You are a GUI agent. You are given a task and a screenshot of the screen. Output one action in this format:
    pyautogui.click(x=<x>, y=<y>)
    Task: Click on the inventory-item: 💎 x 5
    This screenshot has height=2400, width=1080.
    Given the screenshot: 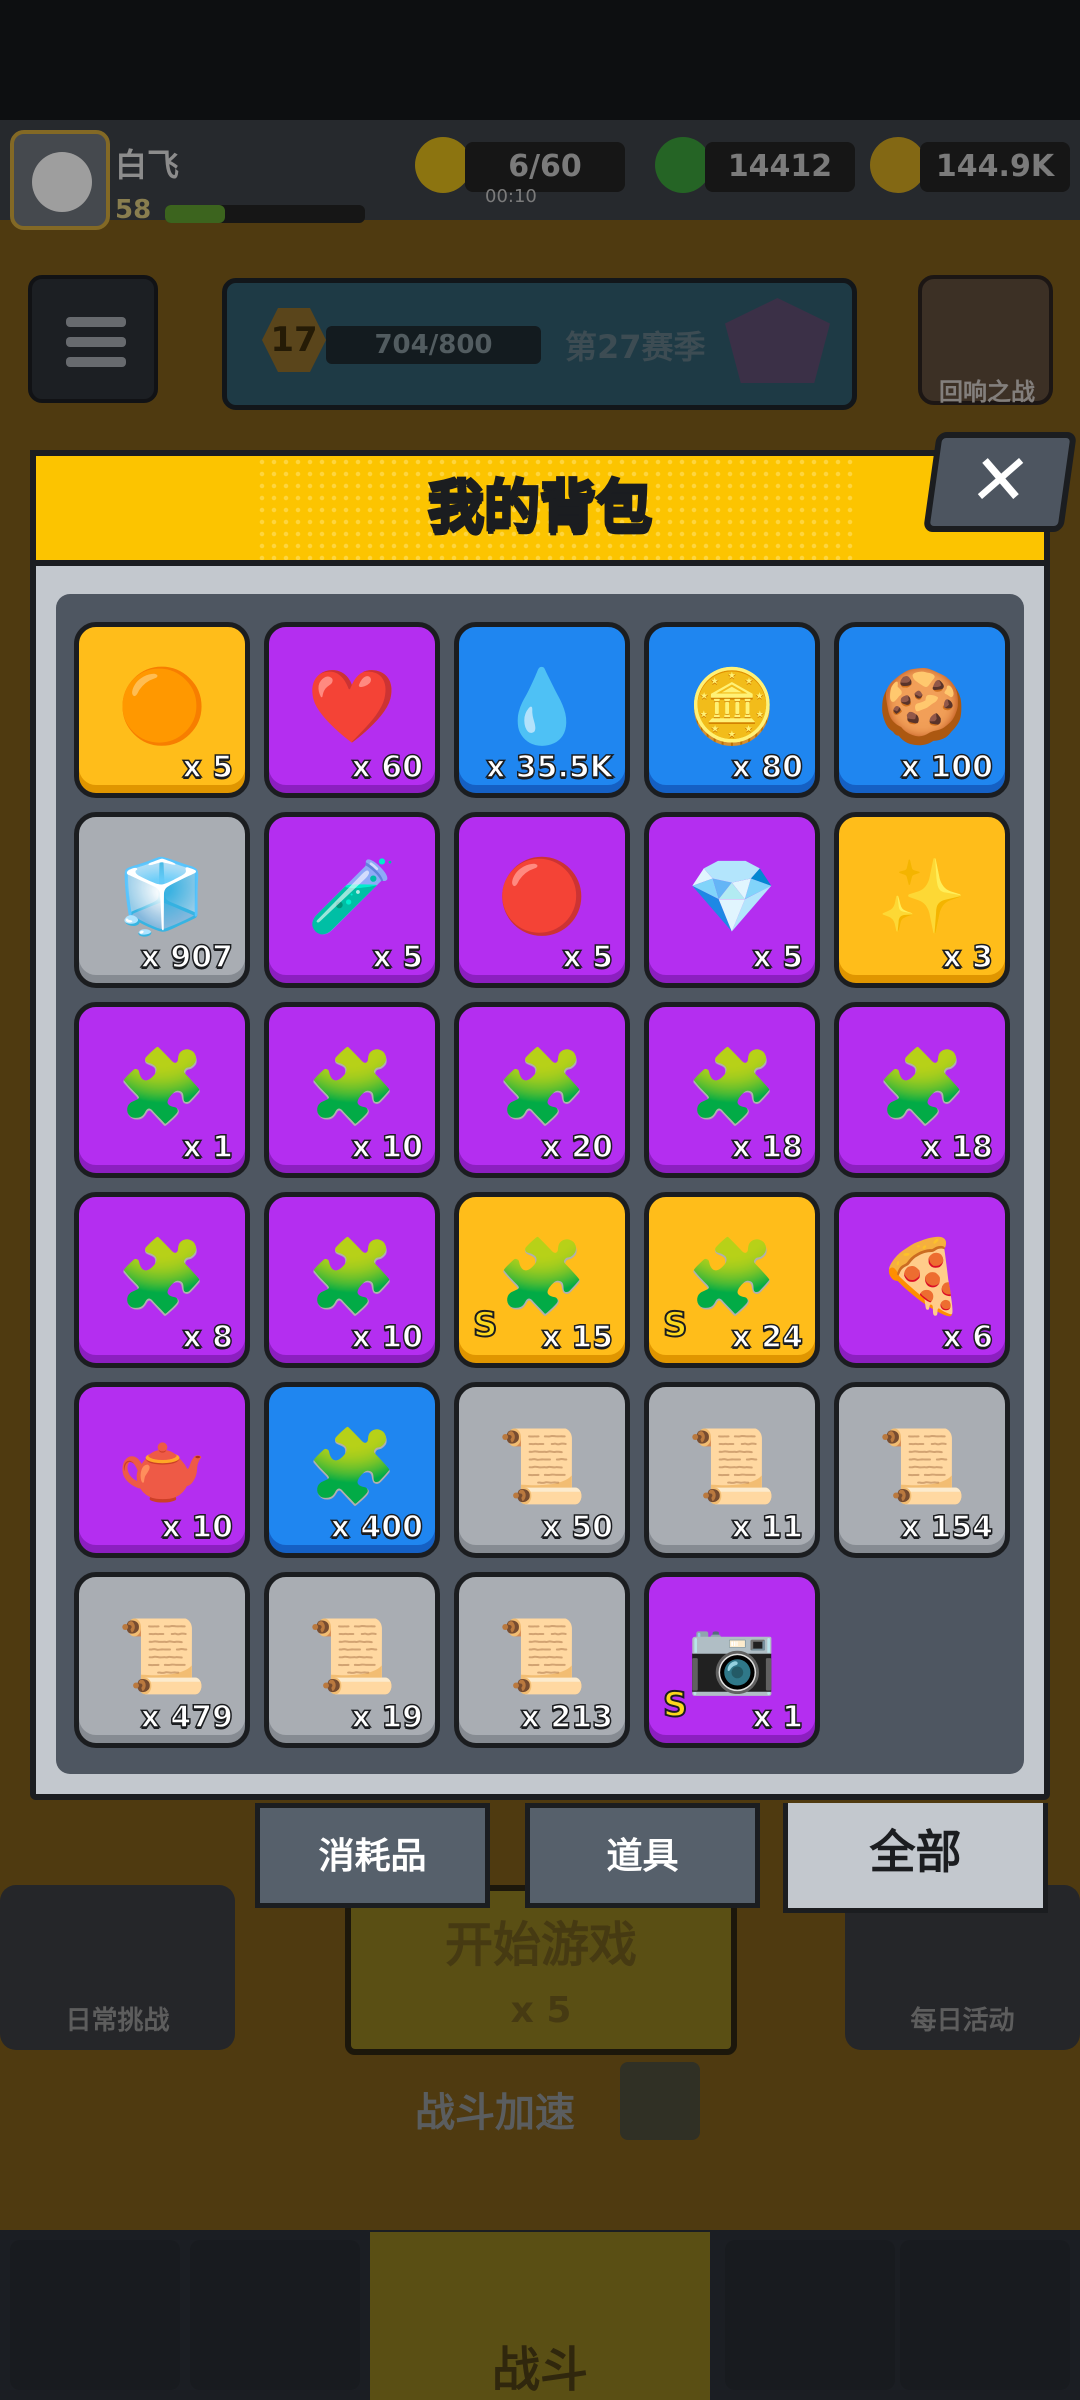 What is the action you would take?
    pyautogui.click(x=732, y=900)
    